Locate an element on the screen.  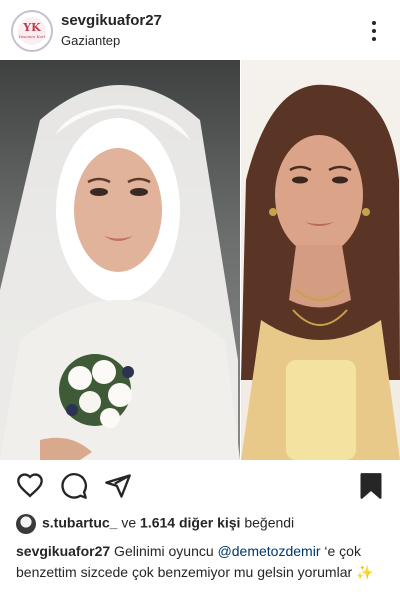
avatar-logo-subtext: Yasemin Kurt is located at coordinates (32, 36).